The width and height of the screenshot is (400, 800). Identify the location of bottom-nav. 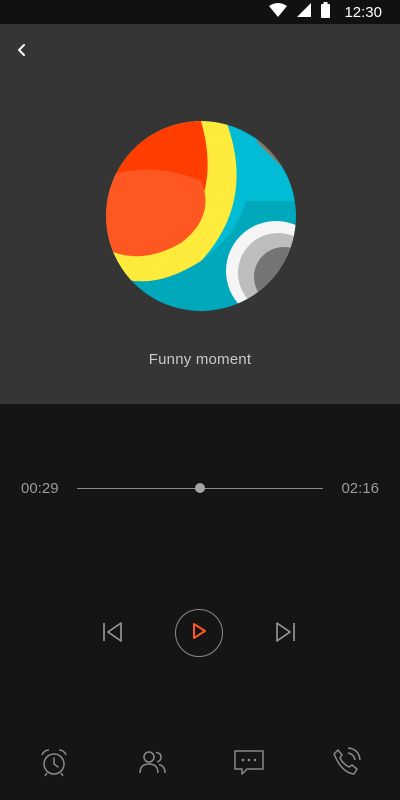
(200, 764).